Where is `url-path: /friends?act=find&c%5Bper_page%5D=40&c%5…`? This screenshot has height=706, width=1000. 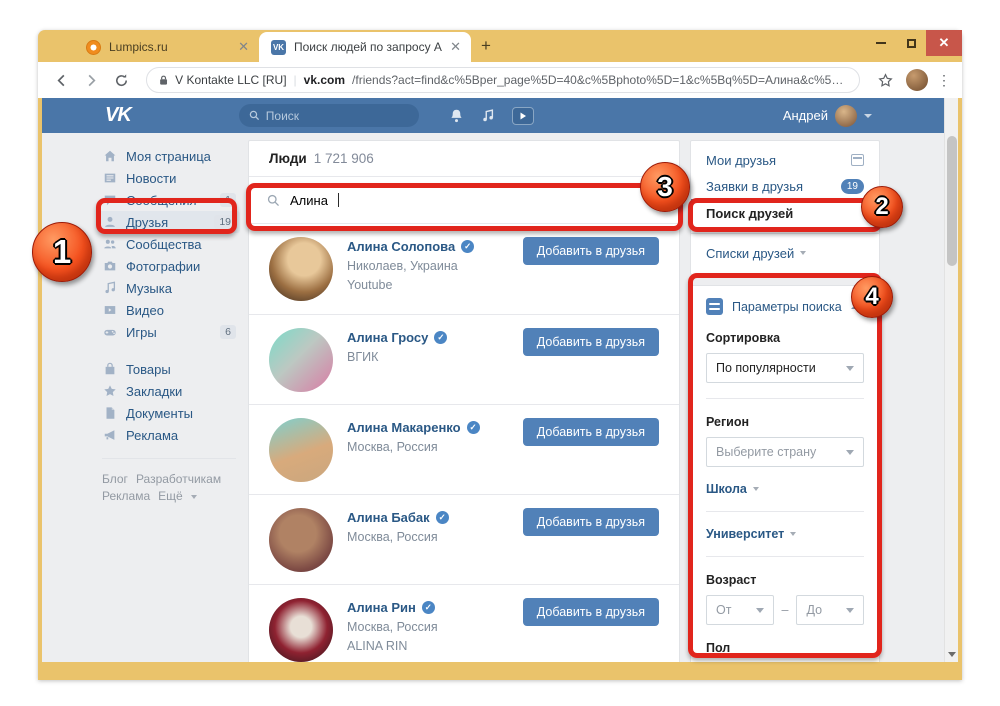 url-path: /friends?act=find&c%5Bper_page%5D=40&c%5… is located at coordinates (599, 80).